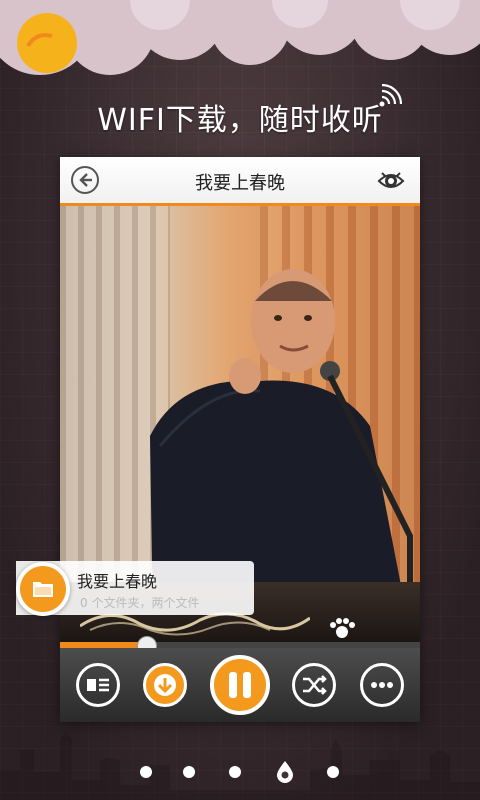  I want to click on playlist-button, so click(98, 685).